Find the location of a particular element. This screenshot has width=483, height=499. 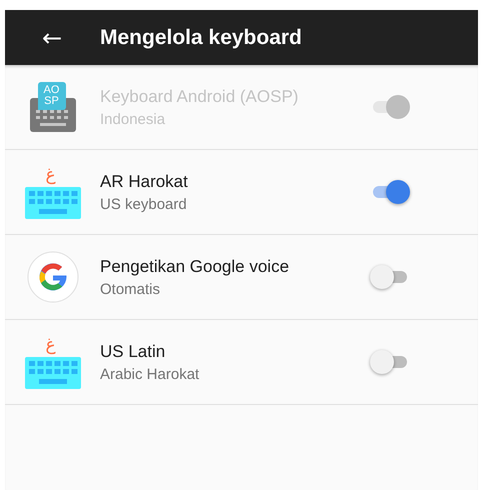

google-g-icon is located at coordinates (52, 277).